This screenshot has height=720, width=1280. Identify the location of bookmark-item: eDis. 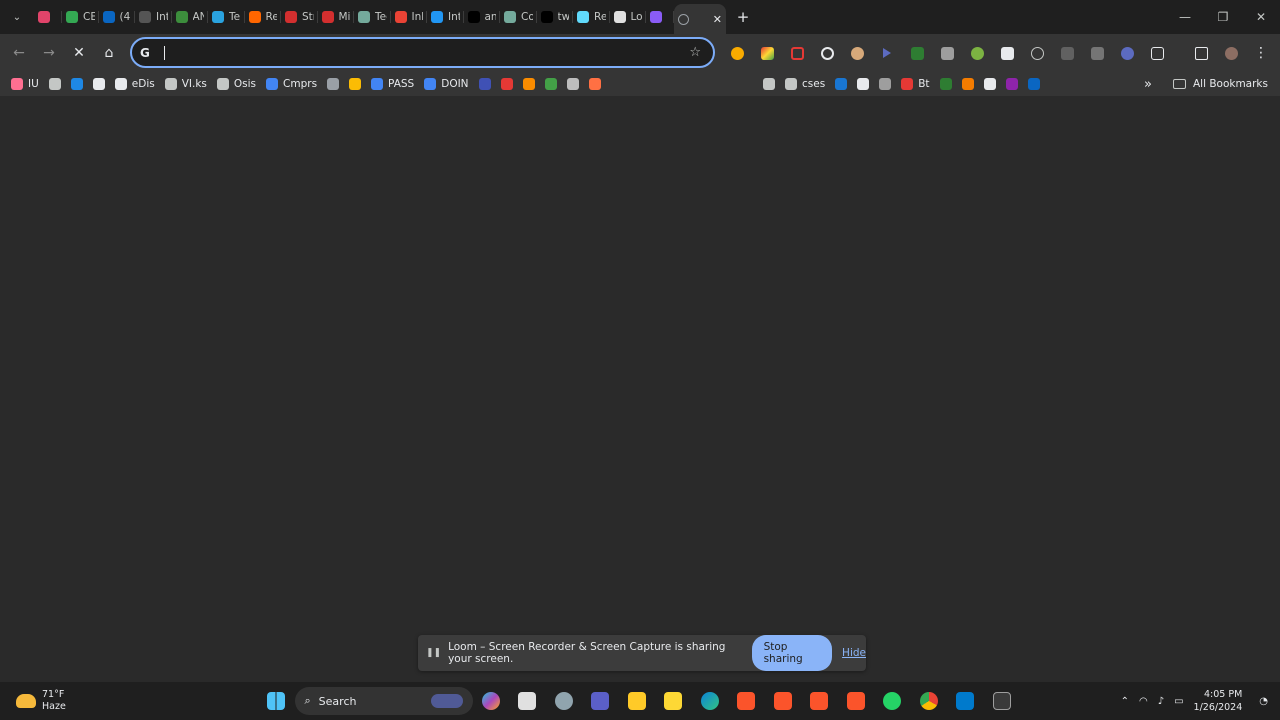
(135, 84).